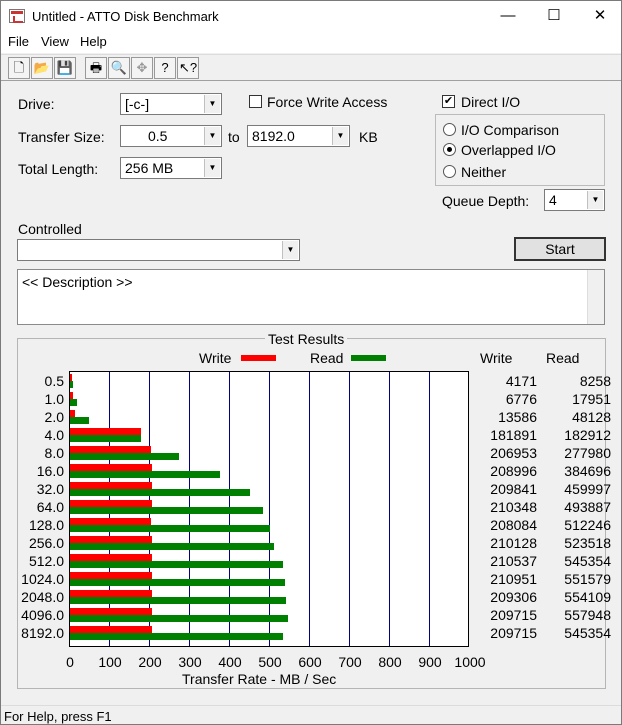 The width and height of the screenshot is (622, 725). Describe the element at coordinates (560, 249) in the screenshot. I see `start-button: Start` at that location.